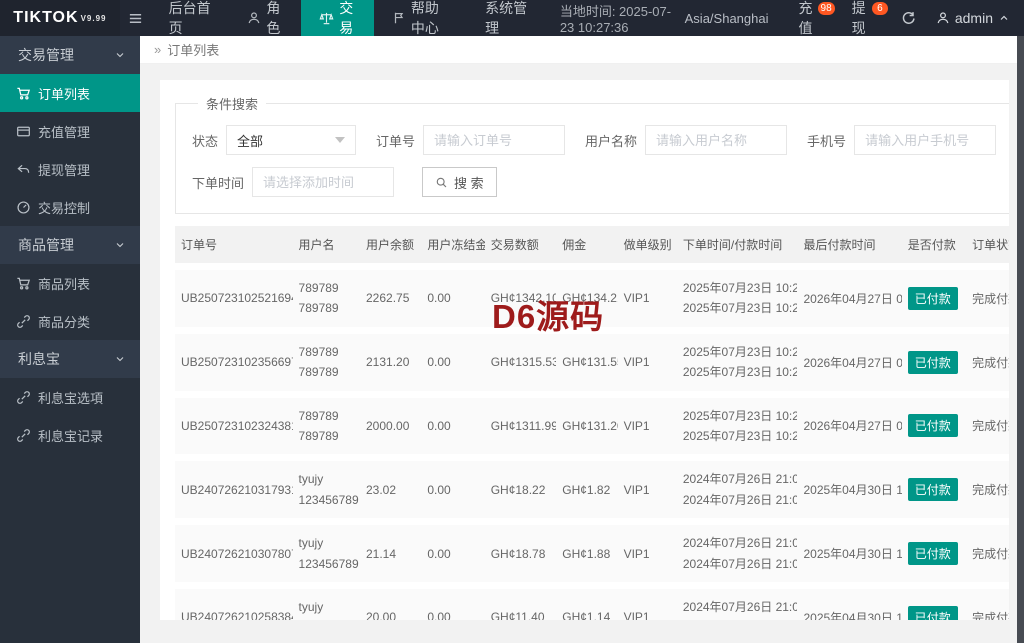 Image resolution: width=1024 pixels, height=643 pixels. I want to click on cell-order-pay-time: 2025年07月23日 10:23:56 2025年07月23日 10:24:04, so click(737, 362).